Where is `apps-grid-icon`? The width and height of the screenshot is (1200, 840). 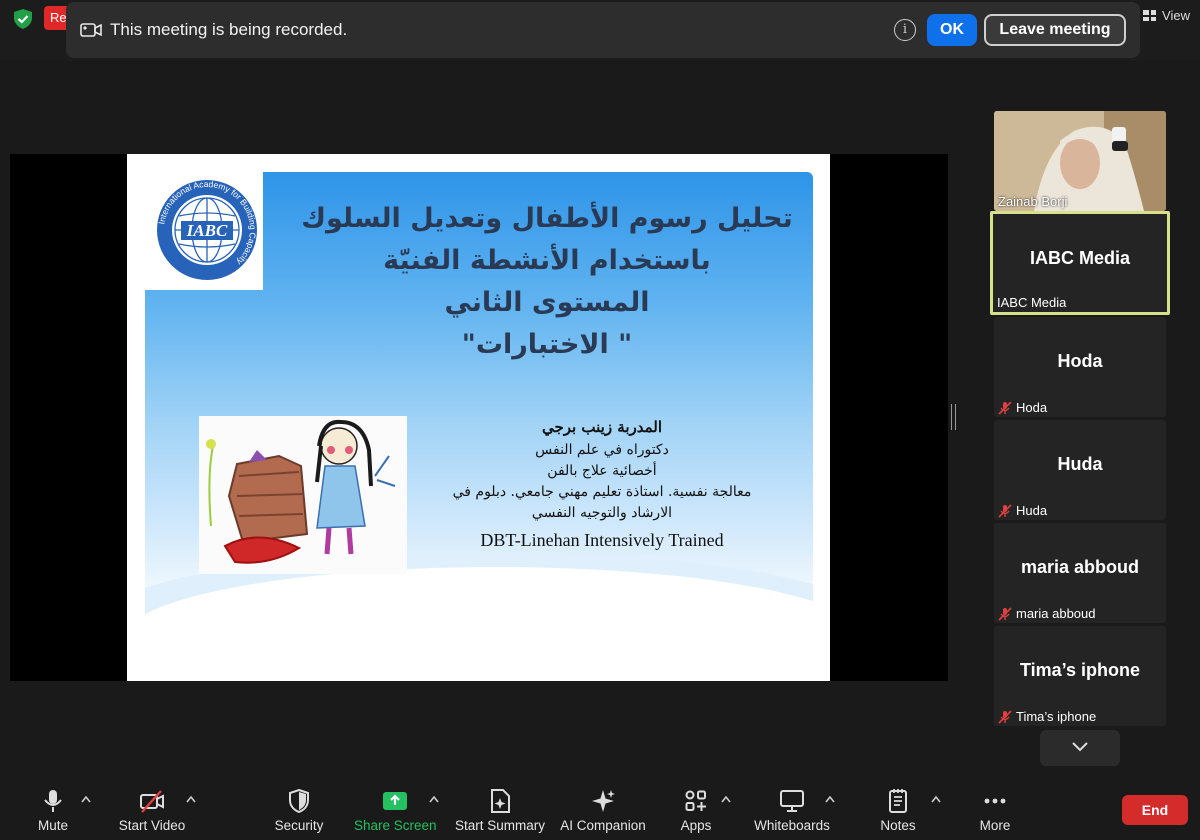
apps-grid-icon is located at coordinates (695, 800).